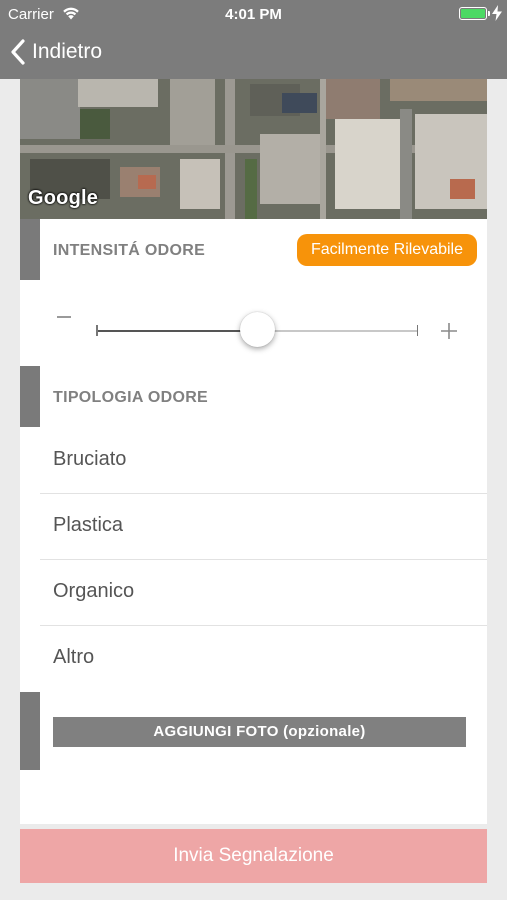  What do you see at coordinates (129, 250) in the screenshot?
I see `intensity-label: INTENSITÁ ODORE` at bounding box center [129, 250].